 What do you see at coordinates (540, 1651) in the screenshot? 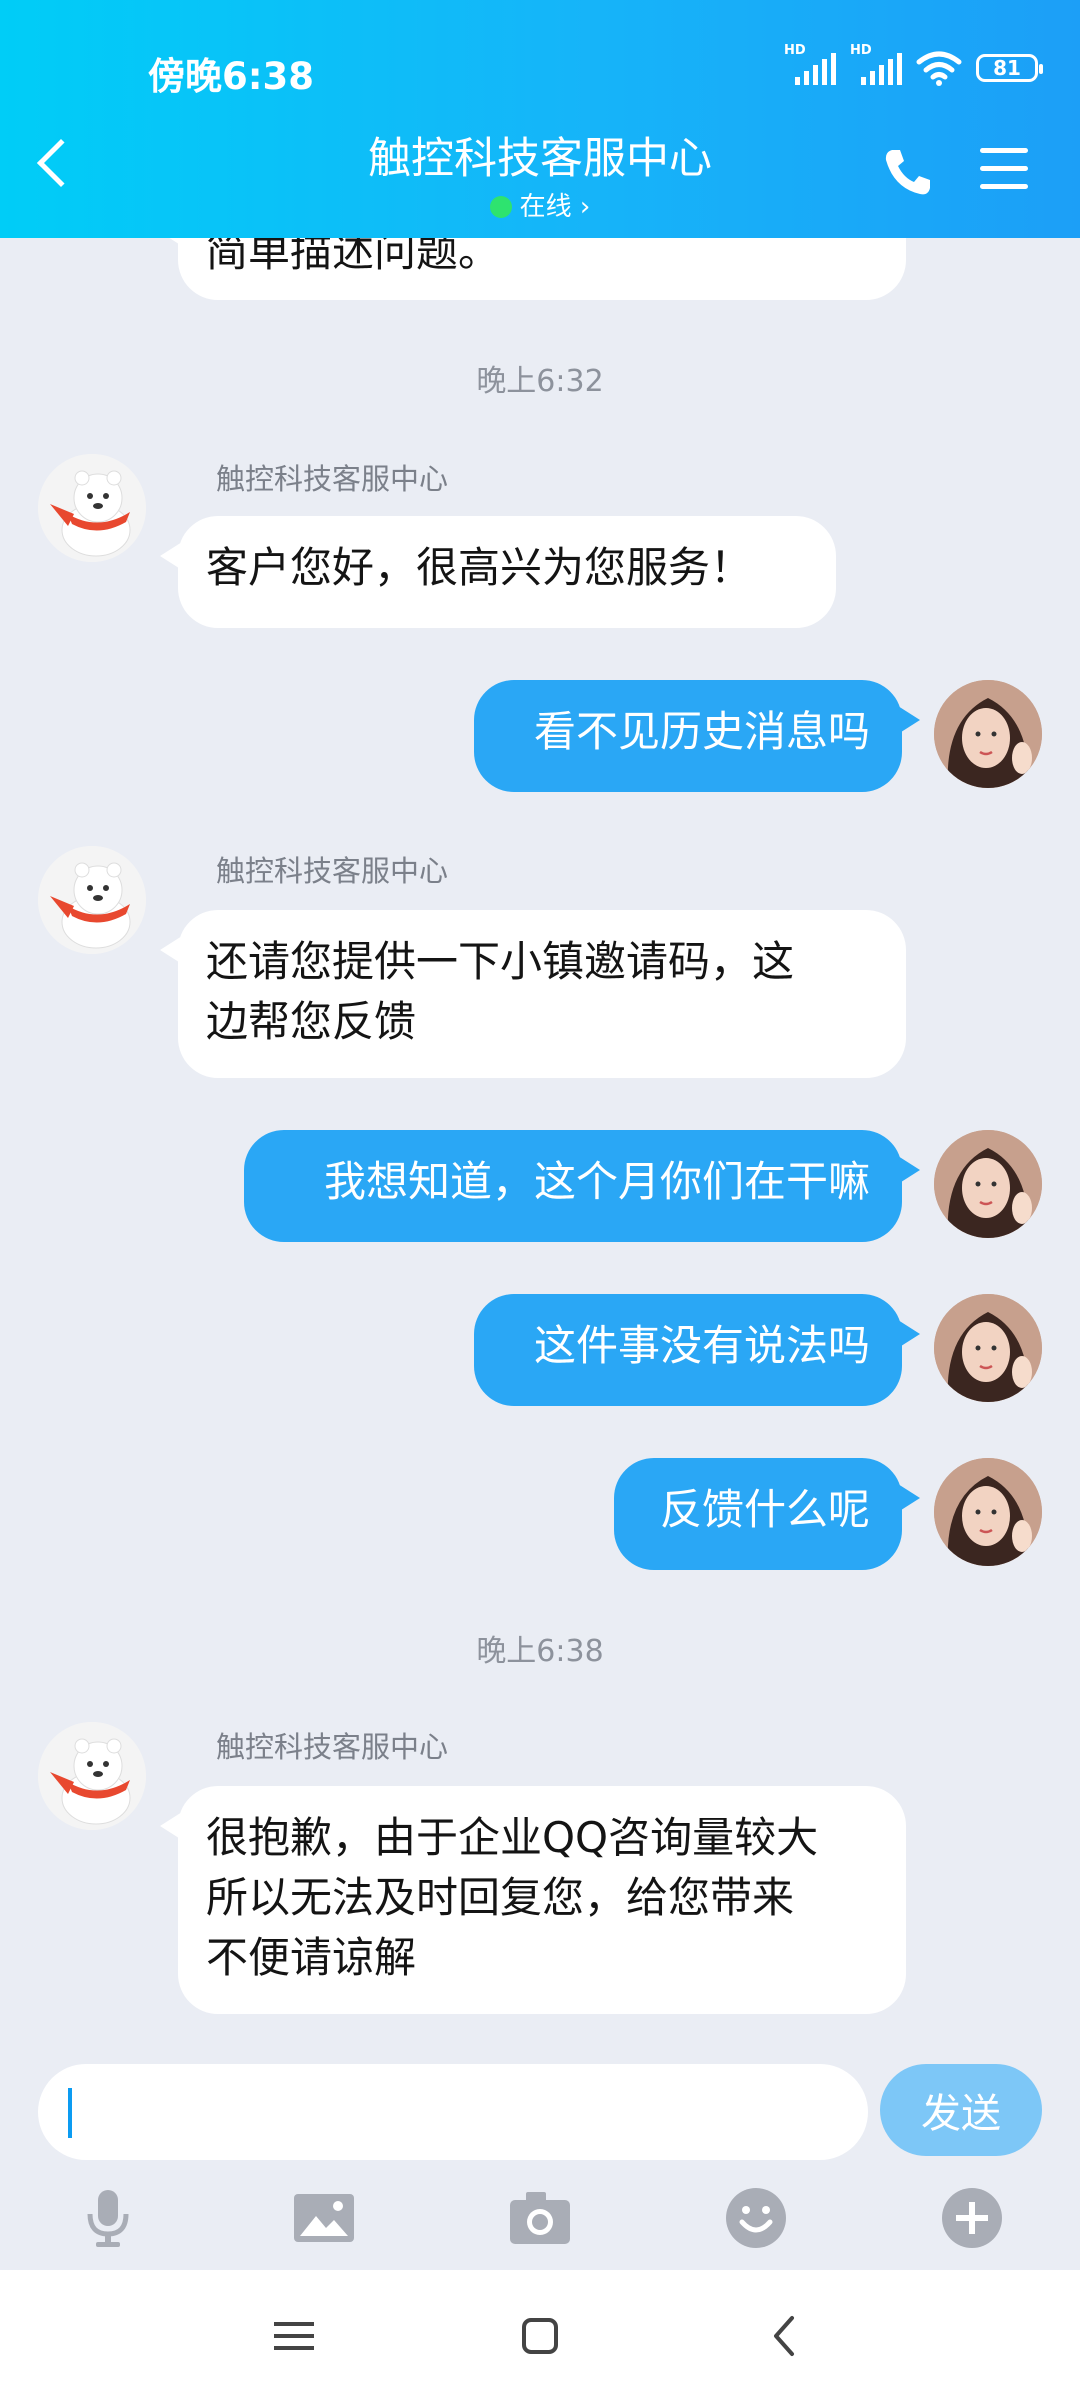
I see `timestamp: 晚上6:38` at bounding box center [540, 1651].